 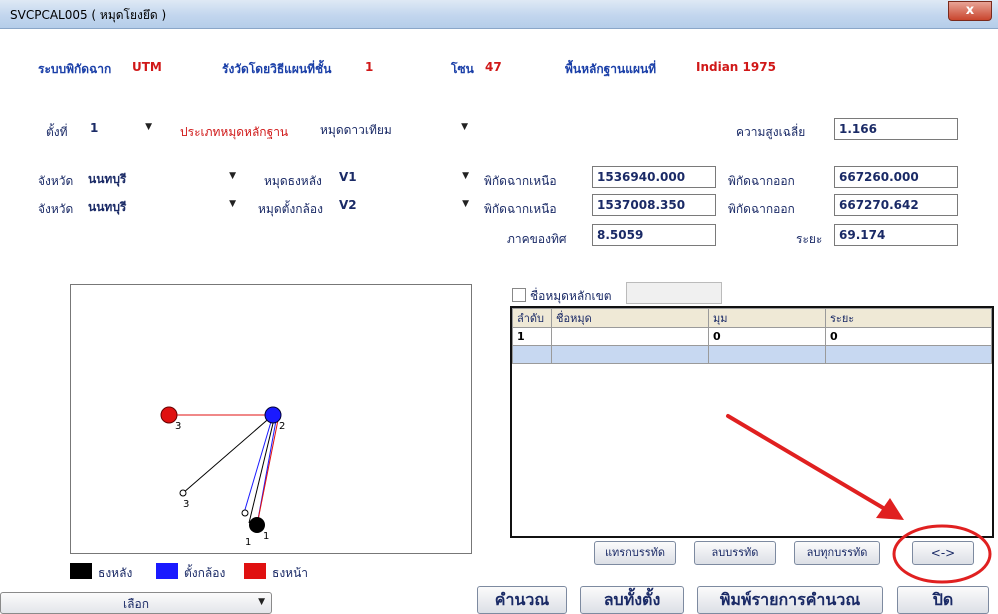 What do you see at coordinates (943, 600) in the screenshot?
I see `close-button: ปิด` at bounding box center [943, 600].